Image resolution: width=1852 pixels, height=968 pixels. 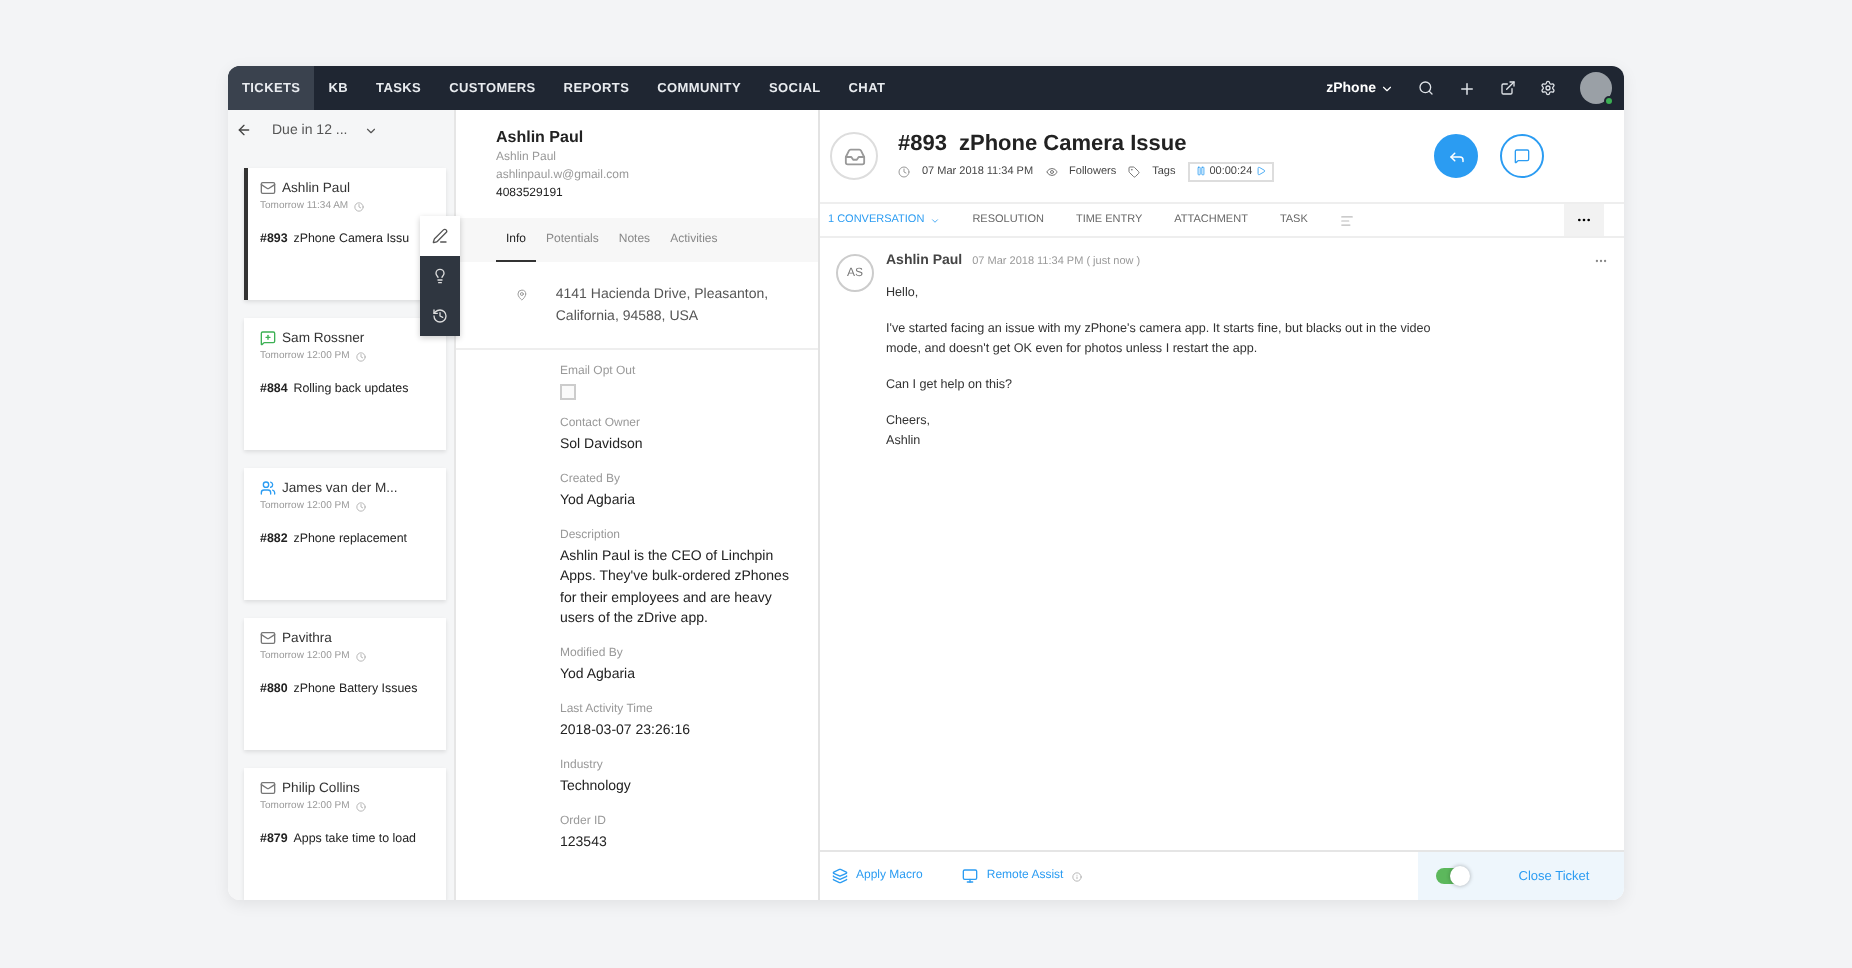 I want to click on more-icon, so click(x=1601, y=261).